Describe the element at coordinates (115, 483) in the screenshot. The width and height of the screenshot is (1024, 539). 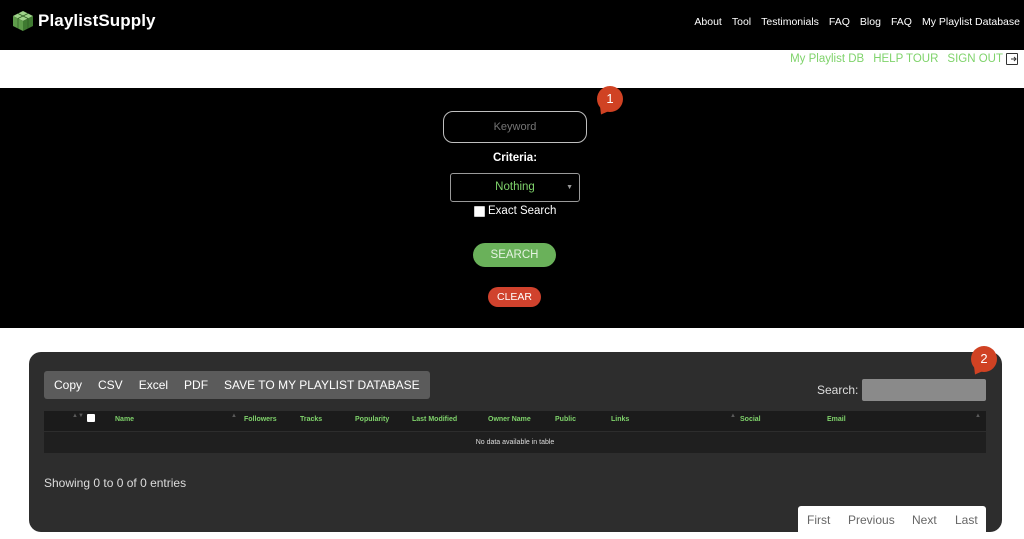
I see `table-info: Showing 0 to 0 of 0 entries` at that location.